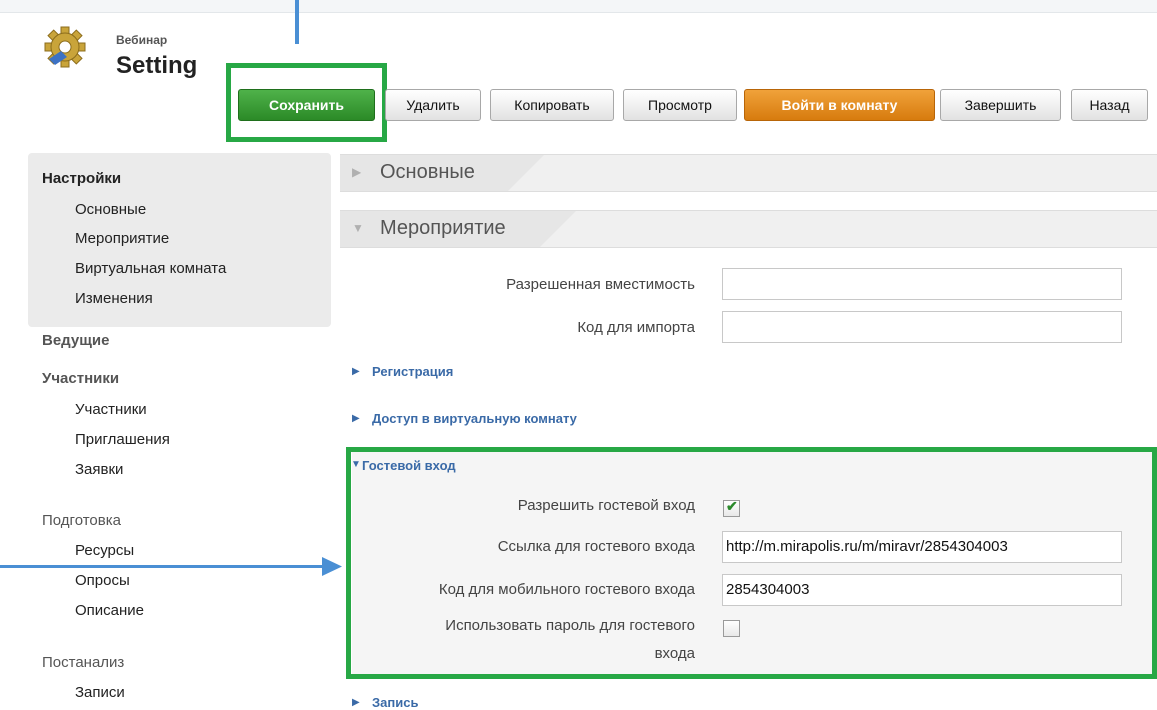  What do you see at coordinates (922, 327) in the screenshot?
I see `import-code-input` at bounding box center [922, 327].